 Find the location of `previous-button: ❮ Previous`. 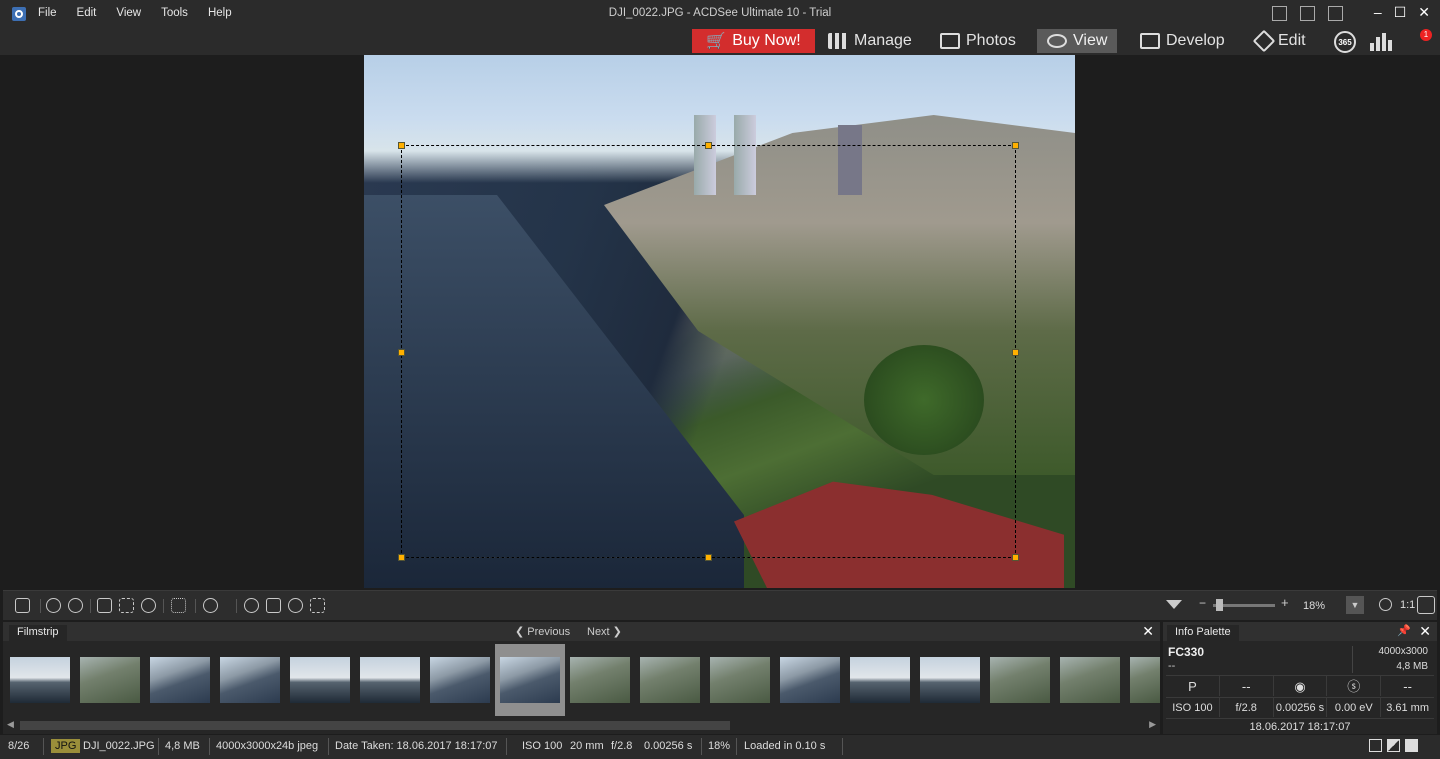

previous-button: ❮ Previous is located at coordinates (542, 631).